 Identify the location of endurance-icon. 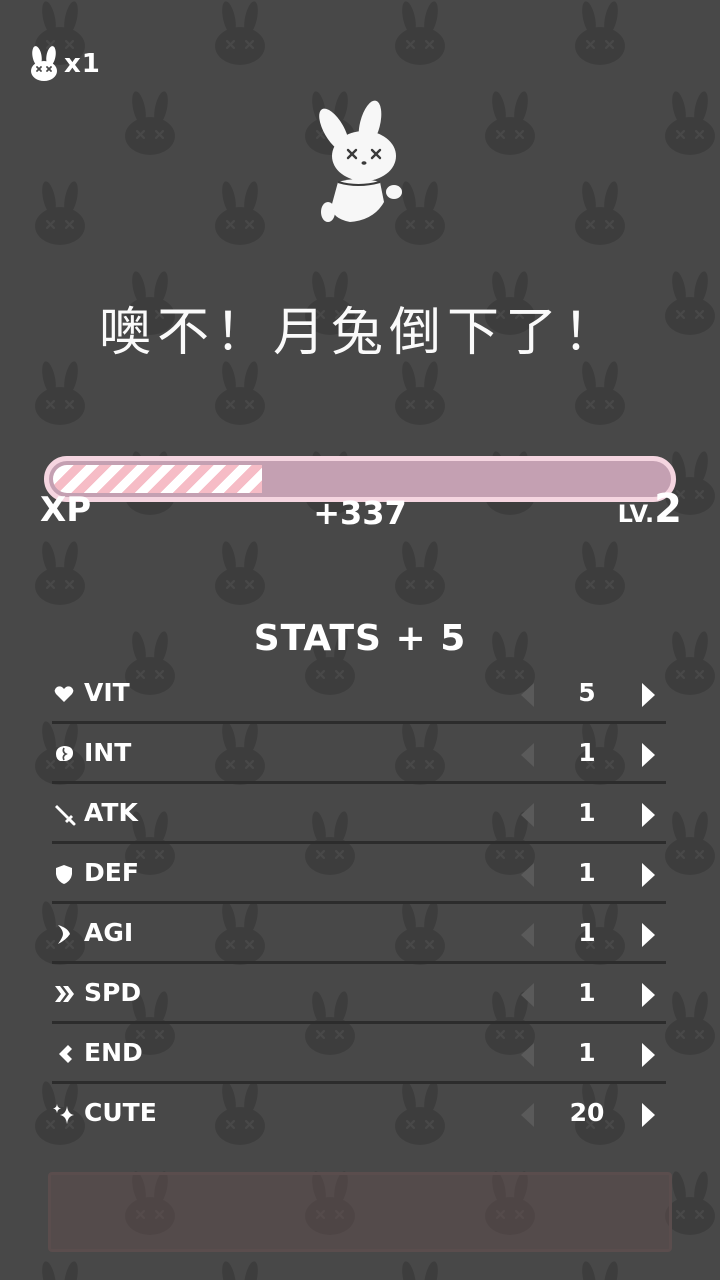
(65, 1054).